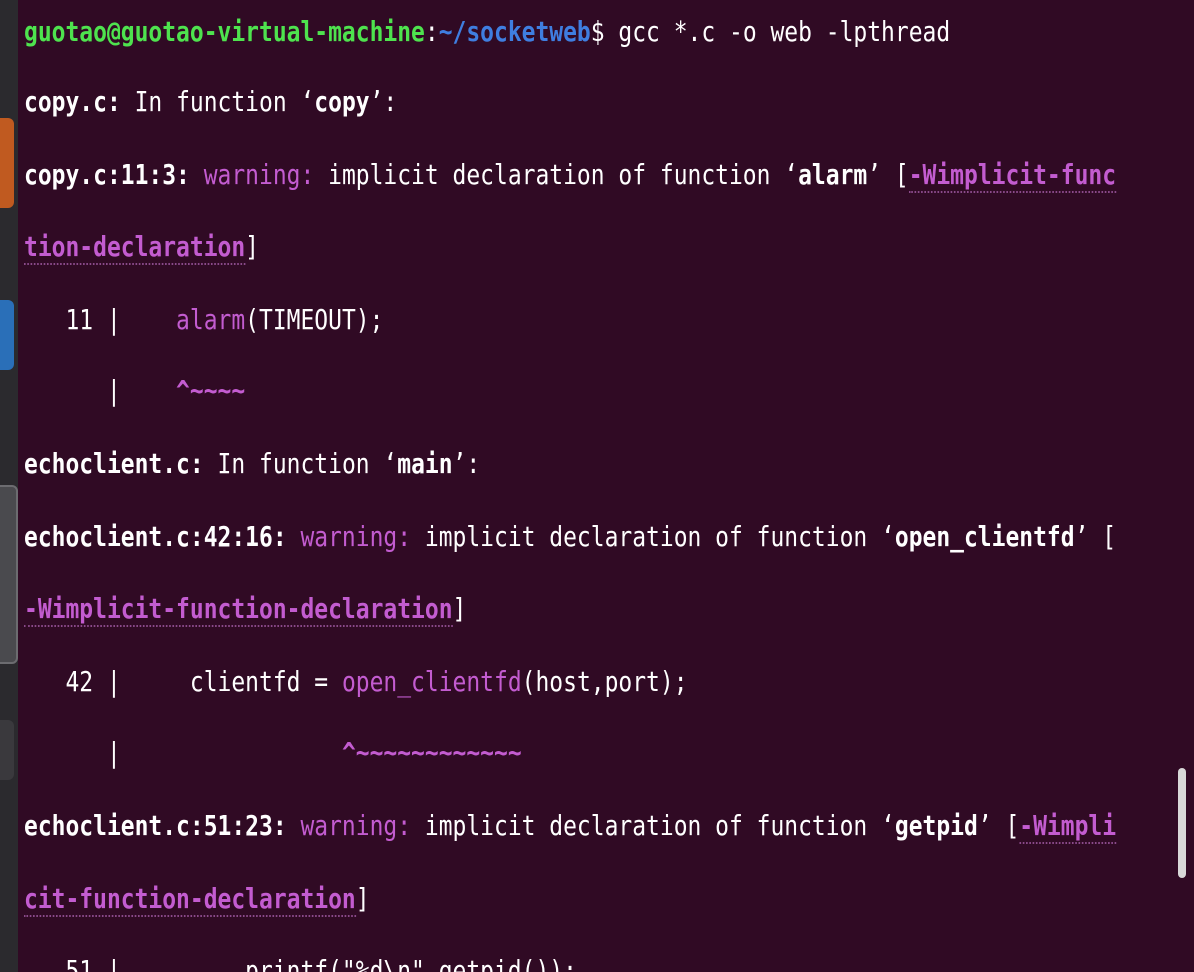 The height and width of the screenshot is (972, 1194). Describe the element at coordinates (1182, 823) in the screenshot. I see `terminal-scrollbar` at that location.